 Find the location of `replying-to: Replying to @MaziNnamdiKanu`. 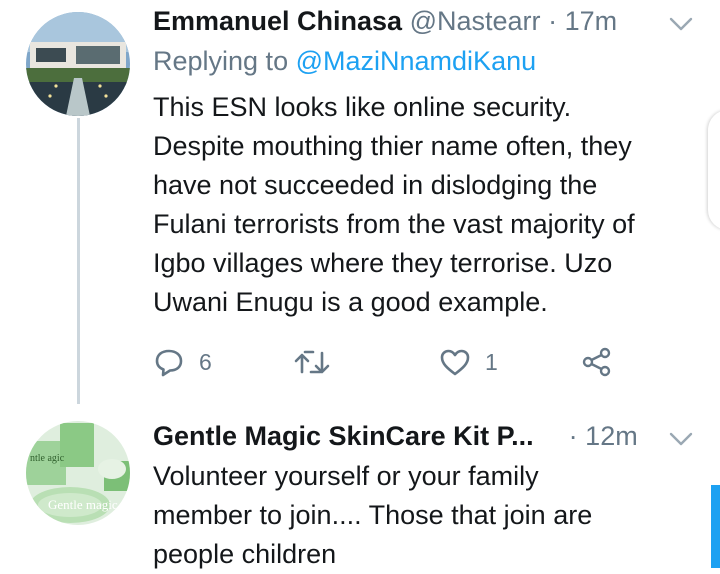

replying-to: Replying to @MaziNnamdiKanu is located at coordinates (344, 61).